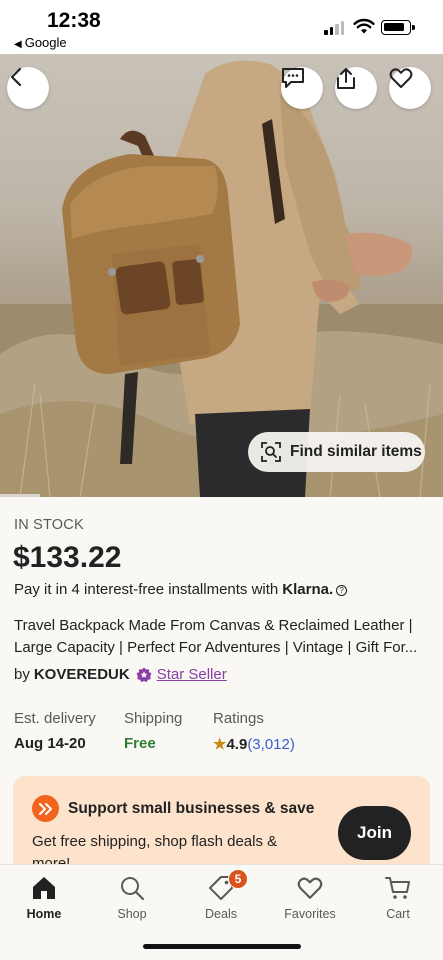  I want to click on tab-favorites-label: Favorites, so click(310, 914).